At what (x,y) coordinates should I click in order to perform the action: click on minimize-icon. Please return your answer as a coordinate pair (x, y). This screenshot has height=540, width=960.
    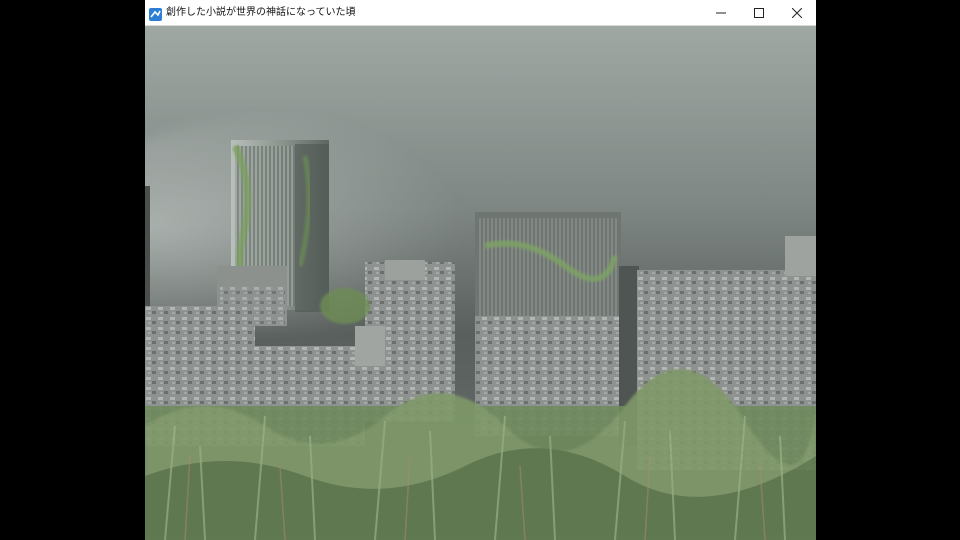
    Looking at the image, I should click on (721, 13).